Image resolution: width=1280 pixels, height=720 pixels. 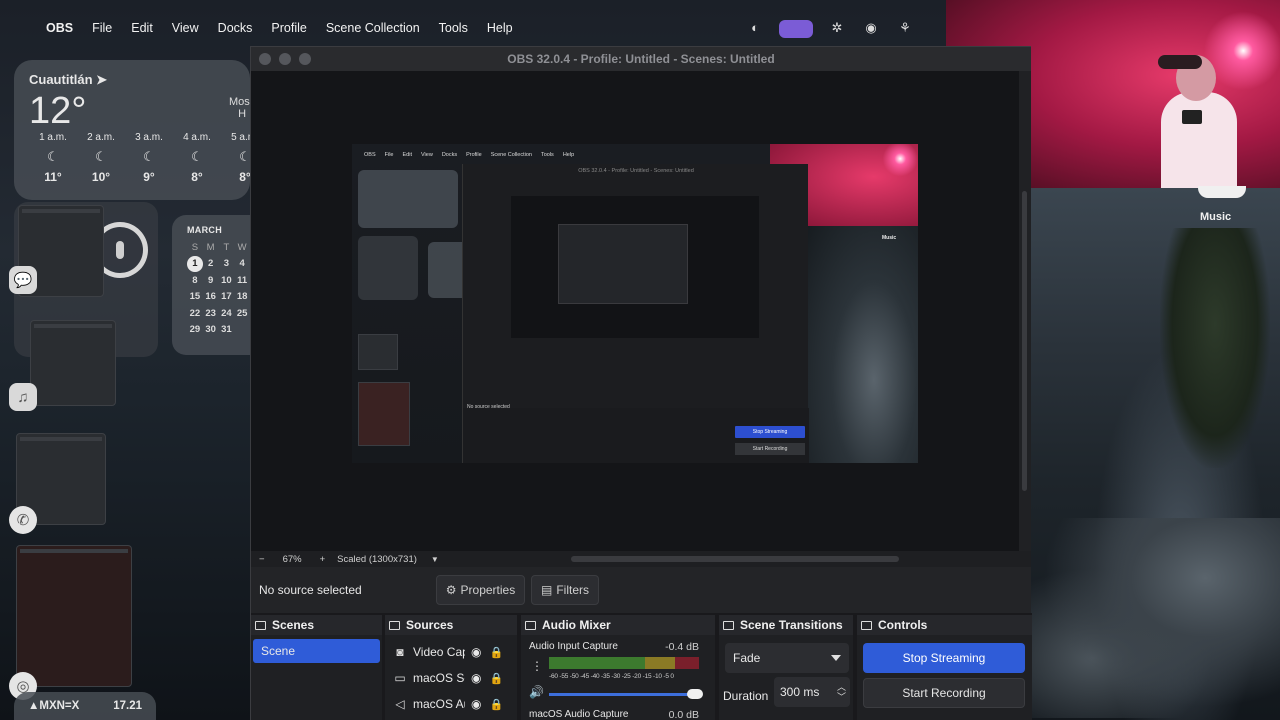 What do you see at coordinates (388, 268) in the screenshot?
I see `preview-stage-widget` at bounding box center [388, 268].